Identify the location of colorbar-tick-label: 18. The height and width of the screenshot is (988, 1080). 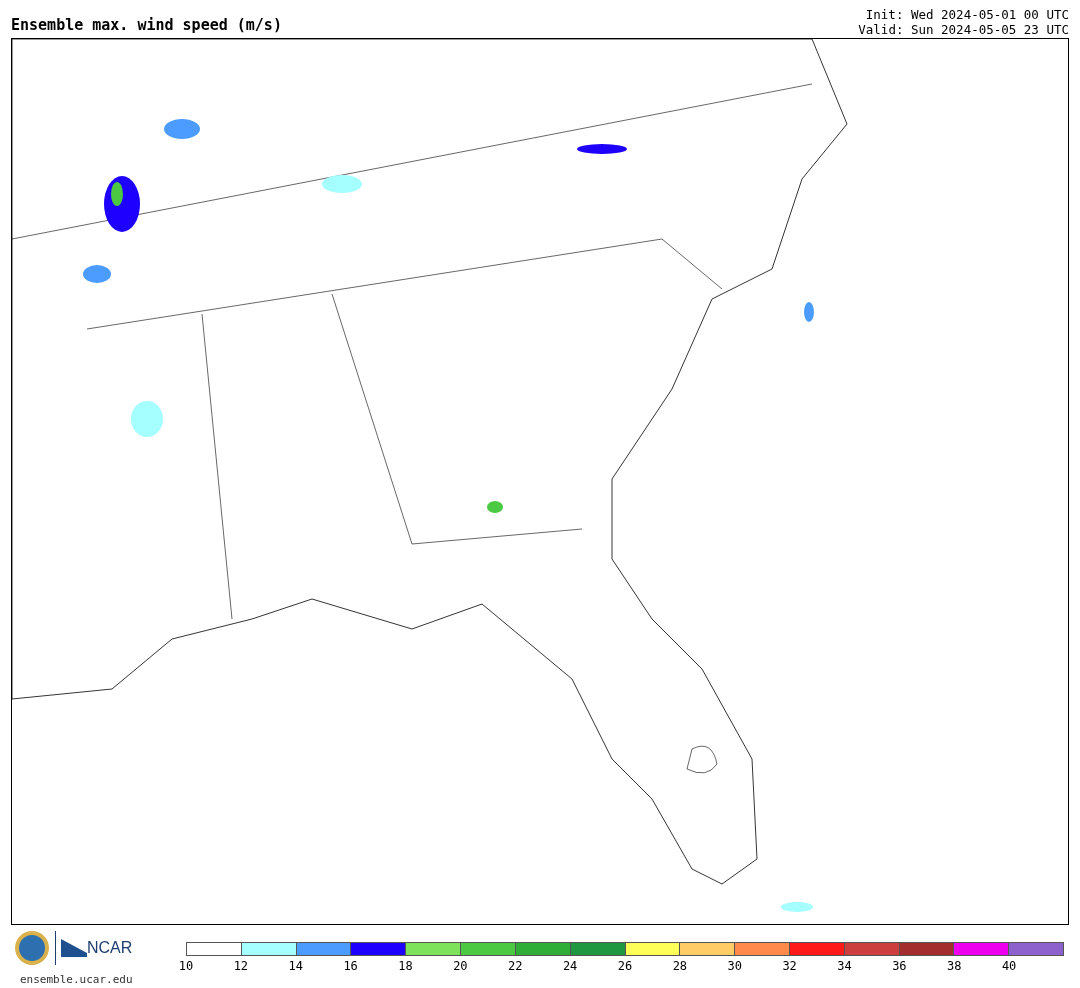
(405, 966).